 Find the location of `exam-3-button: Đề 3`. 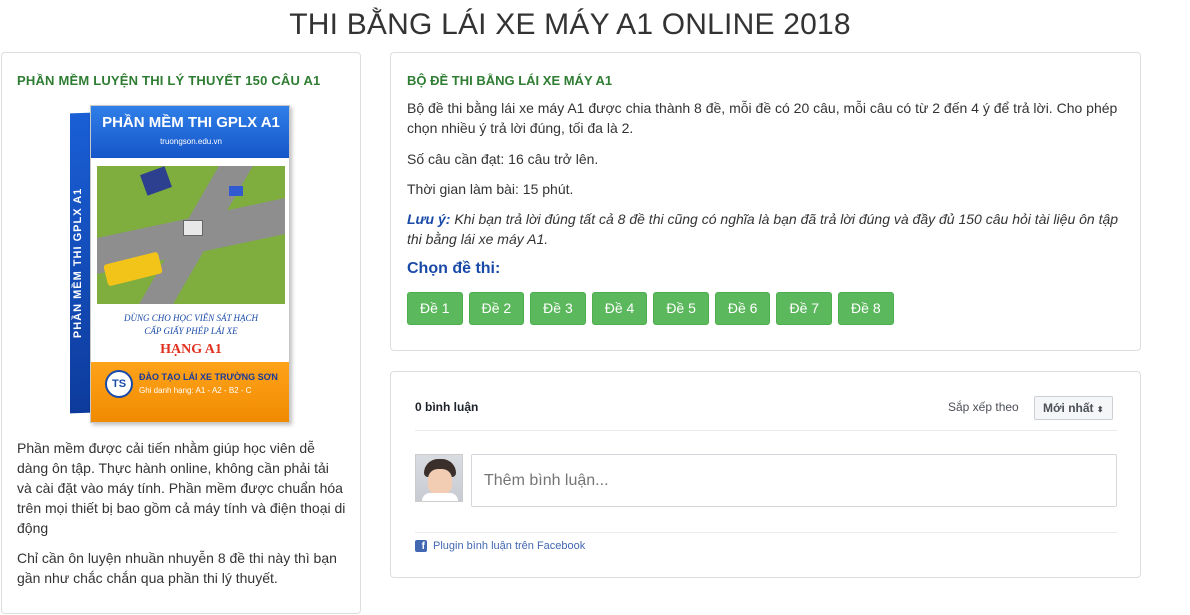

exam-3-button: Đề 3 is located at coordinates (558, 308).